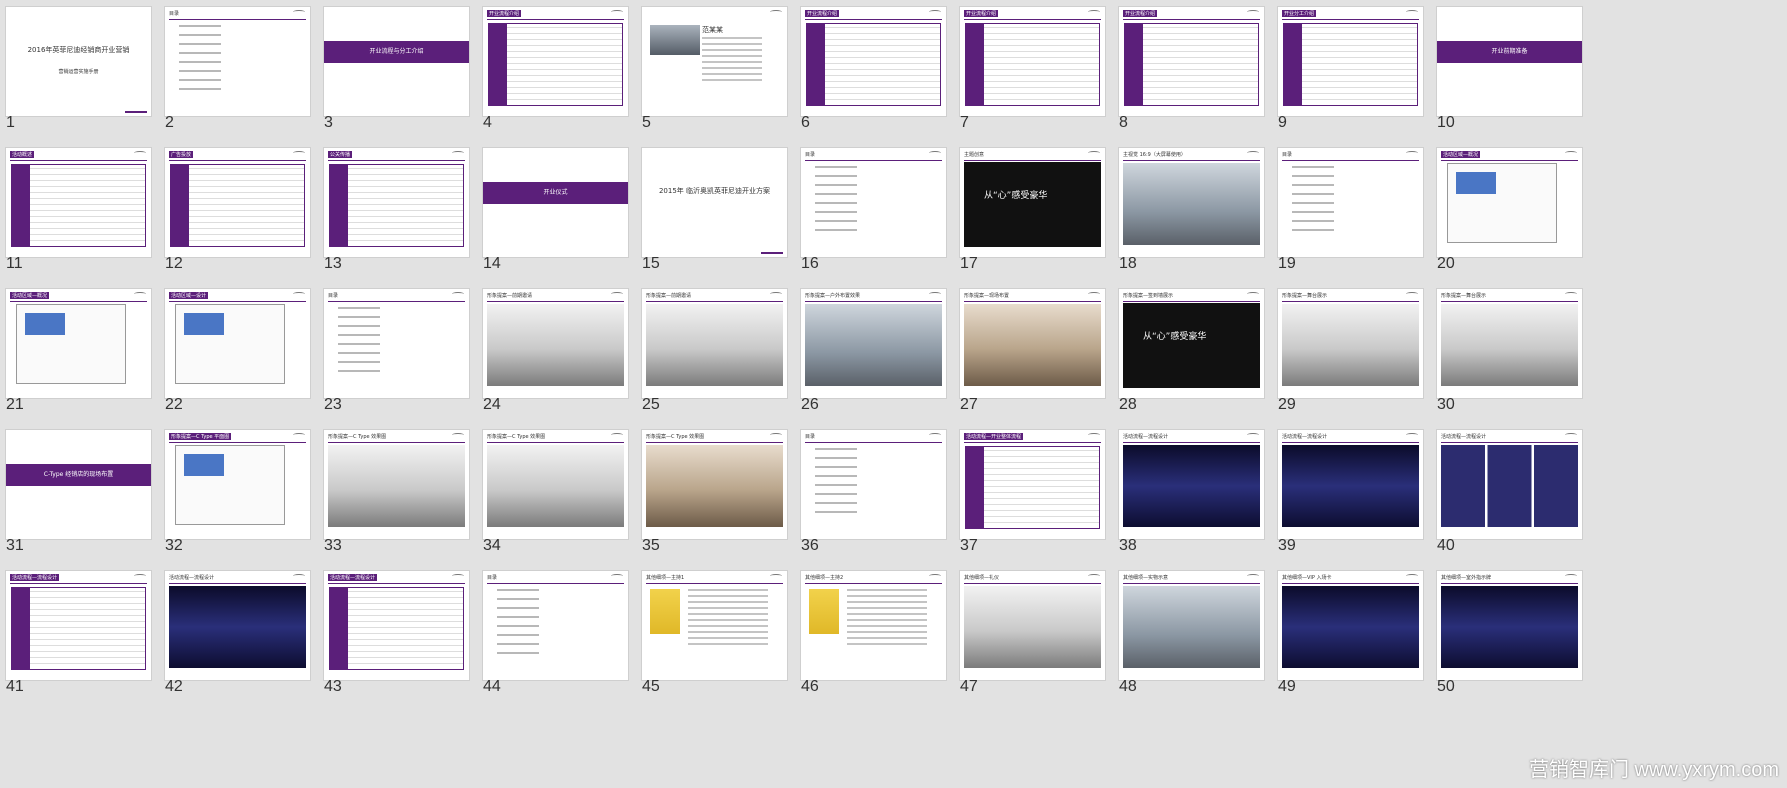 The height and width of the screenshot is (788, 1787). I want to click on slide-thumbnail: 形象提案—舞台展示 30, so click(1515, 362).